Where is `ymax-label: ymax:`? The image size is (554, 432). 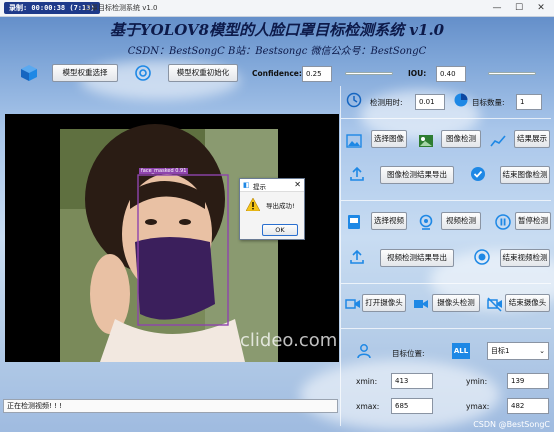
ymax-label: ymax: is located at coordinates (478, 406).